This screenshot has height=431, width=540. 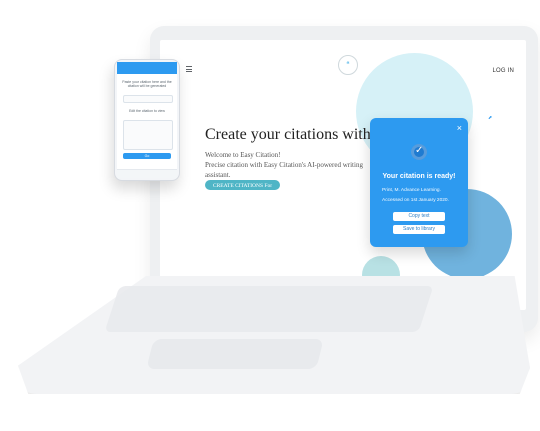 What do you see at coordinates (147, 156) in the screenshot?
I see `phone-button-label: Go` at bounding box center [147, 156].